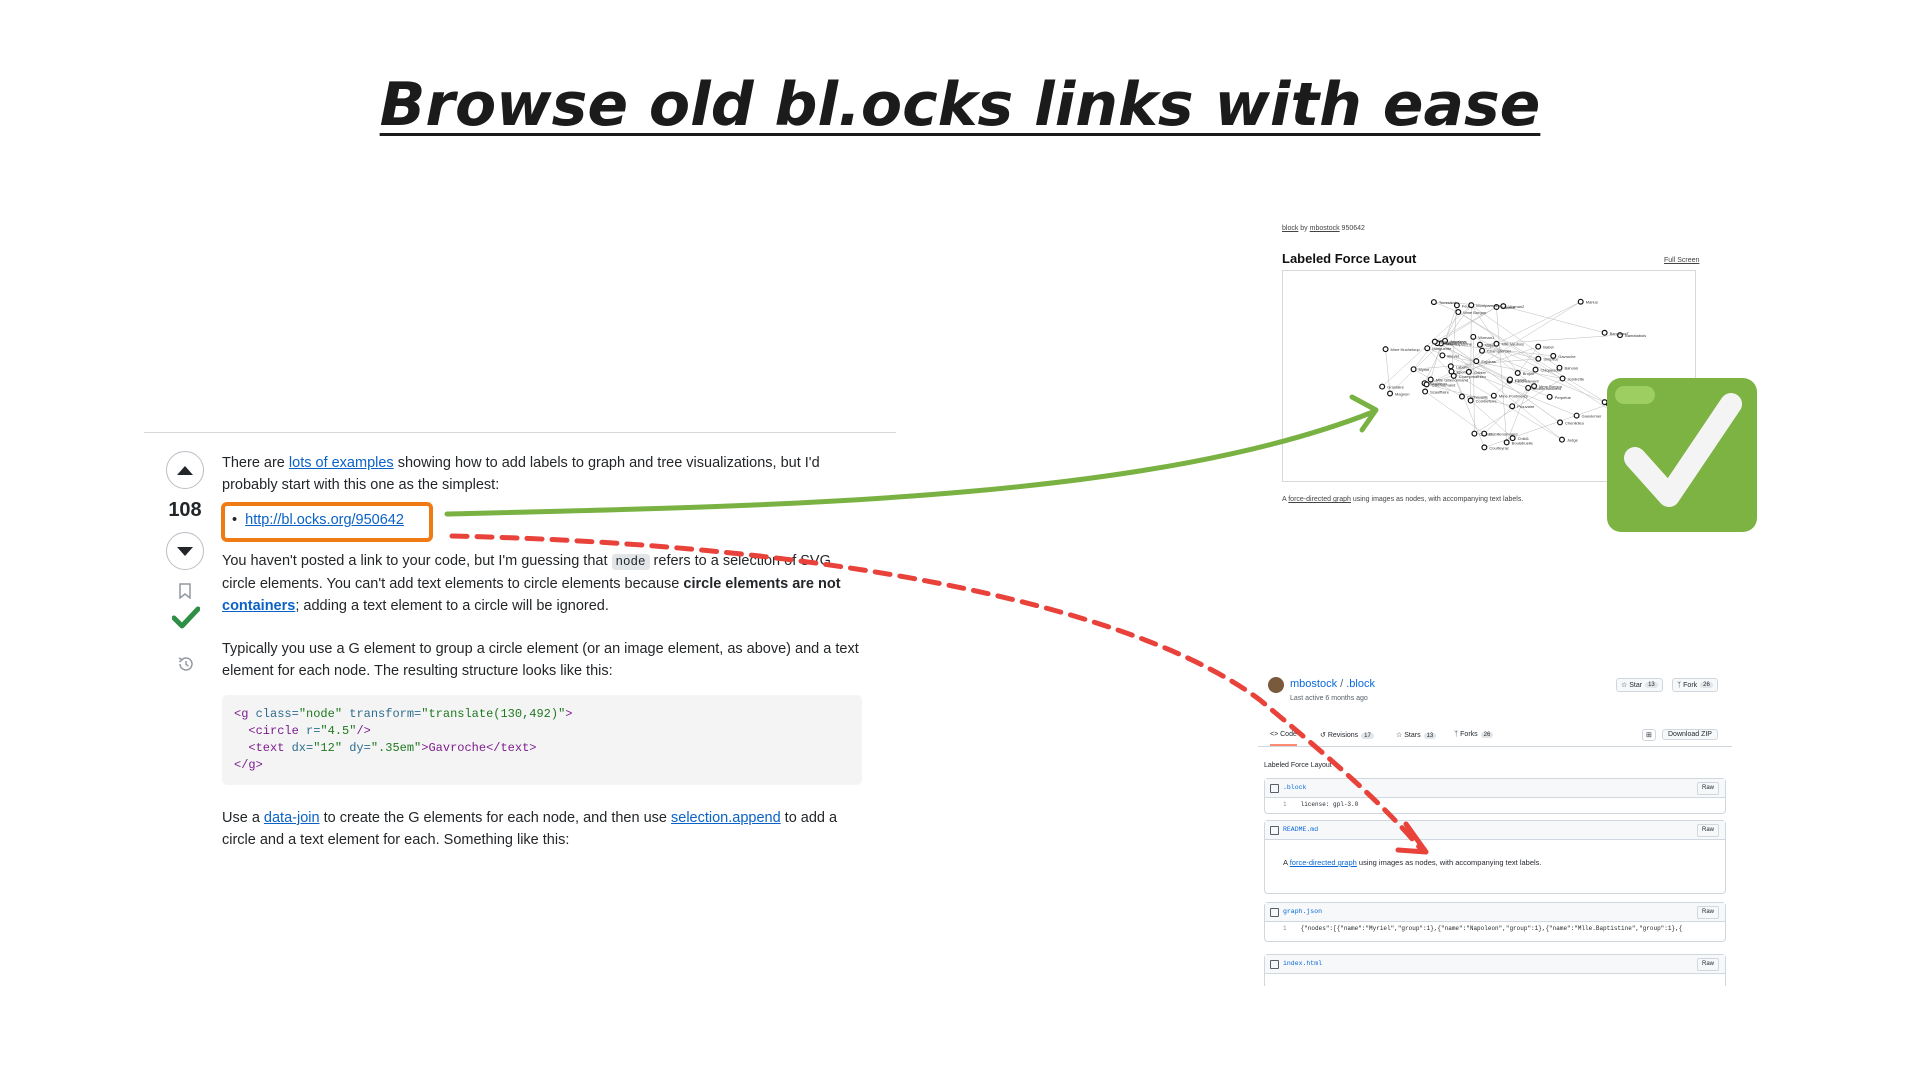 Image resolution: width=1920 pixels, height=1080 pixels. I want to click on bad-arrow, so click(936, 692).